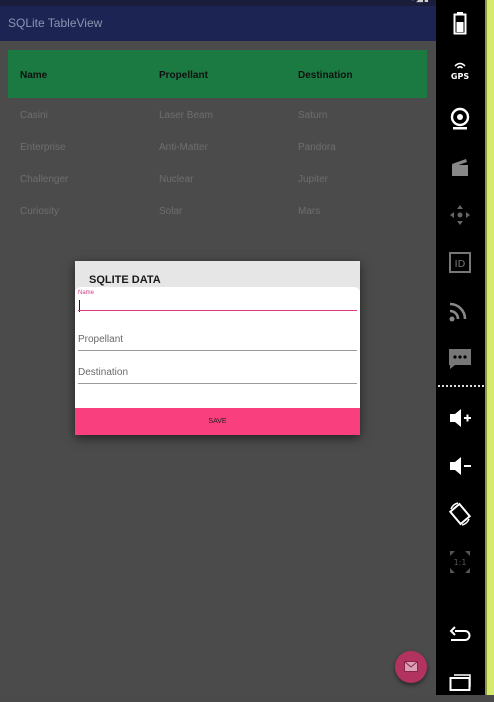 This screenshot has width=494, height=702. I want to click on scale-label: 1:1, so click(460, 562).